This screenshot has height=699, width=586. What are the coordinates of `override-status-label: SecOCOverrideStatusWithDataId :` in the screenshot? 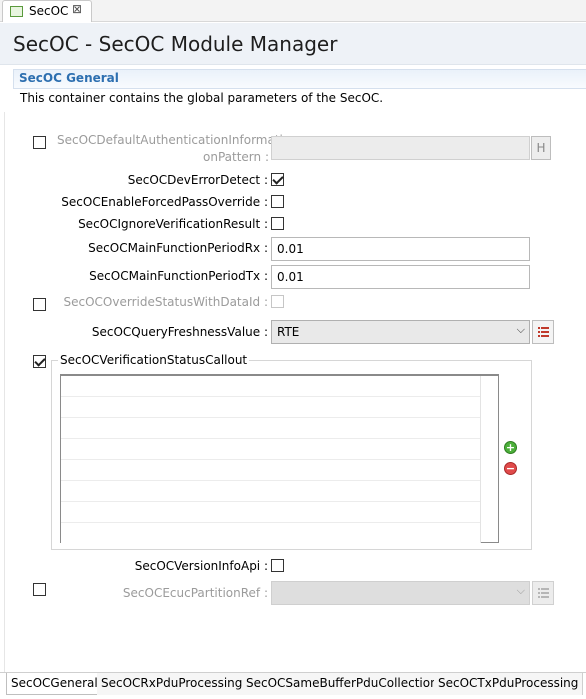 It's located at (166, 302).